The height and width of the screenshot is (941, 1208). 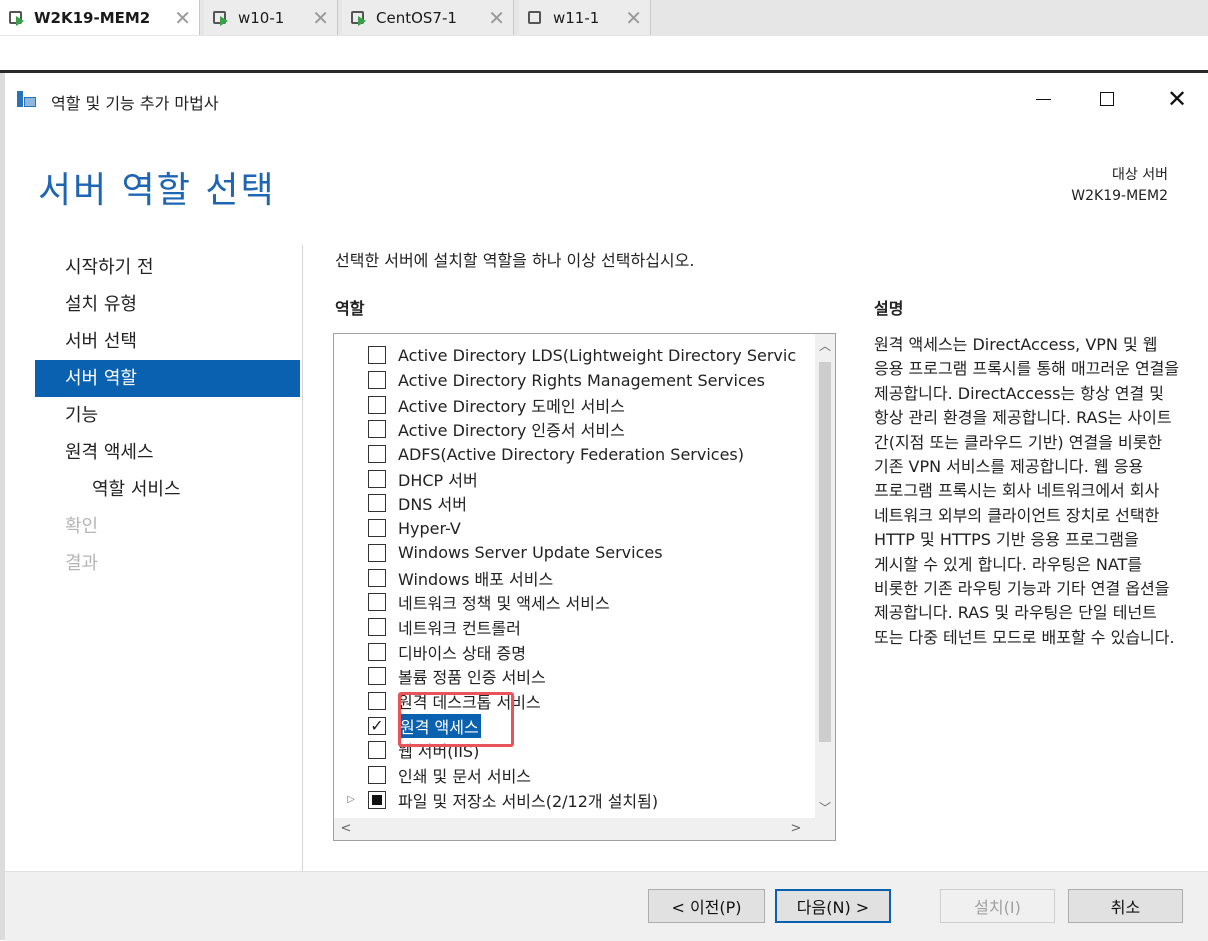 I want to click on vm-tab-centos7-1: CentOS7-1 ✕, so click(x=428, y=17).